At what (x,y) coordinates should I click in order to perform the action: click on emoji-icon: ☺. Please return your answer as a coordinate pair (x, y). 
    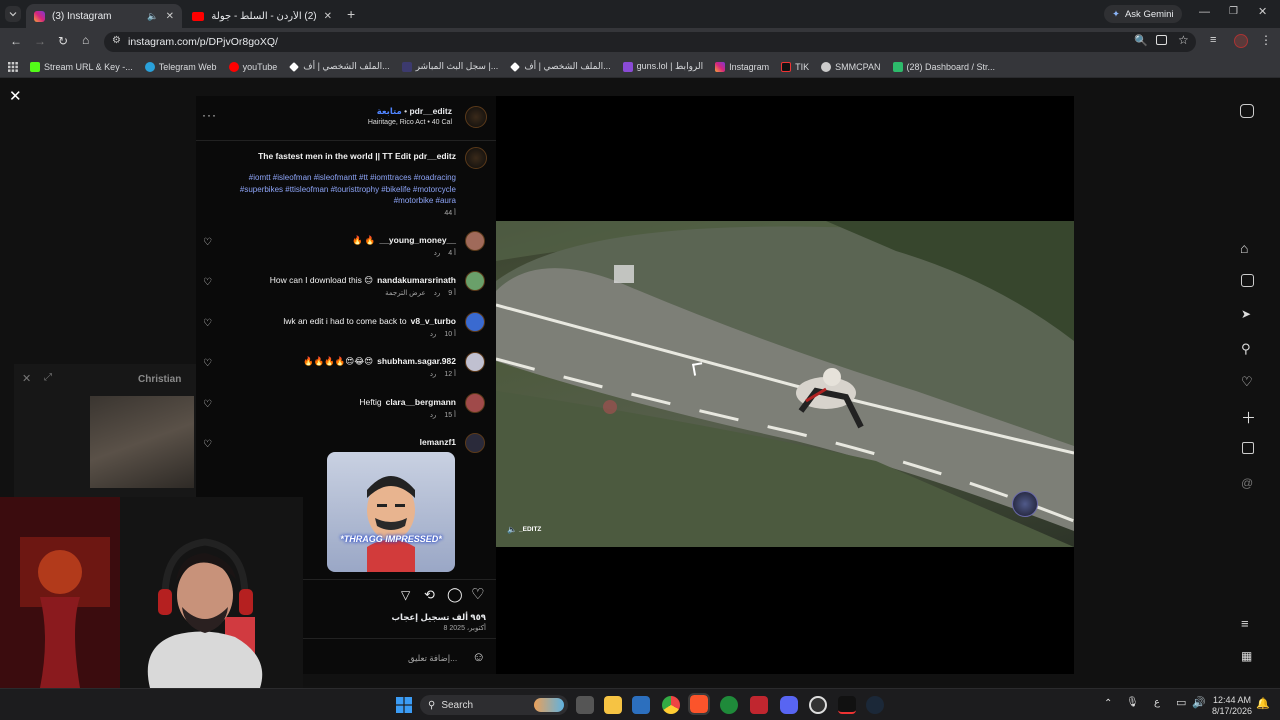
    Looking at the image, I should click on (478, 656).